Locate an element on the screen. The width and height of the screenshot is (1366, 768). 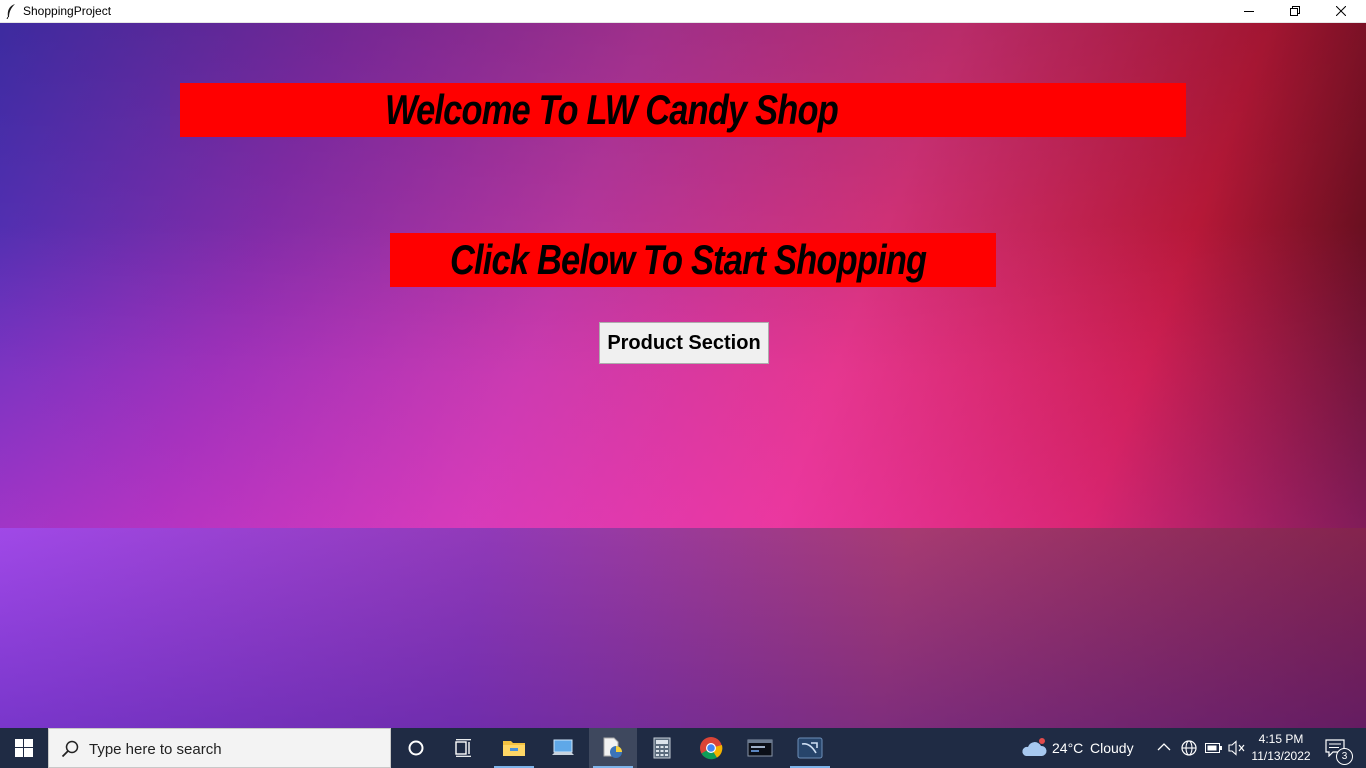
chevron-up-icon is located at coordinates (1164, 747).